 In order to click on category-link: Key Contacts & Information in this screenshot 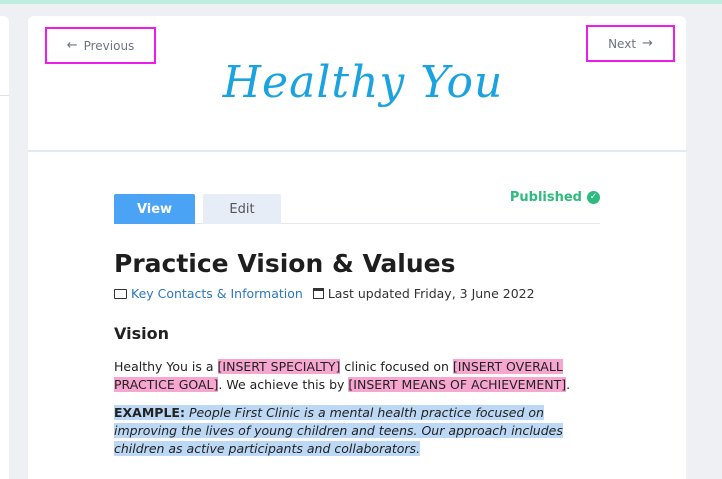, I will do `click(217, 293)`.